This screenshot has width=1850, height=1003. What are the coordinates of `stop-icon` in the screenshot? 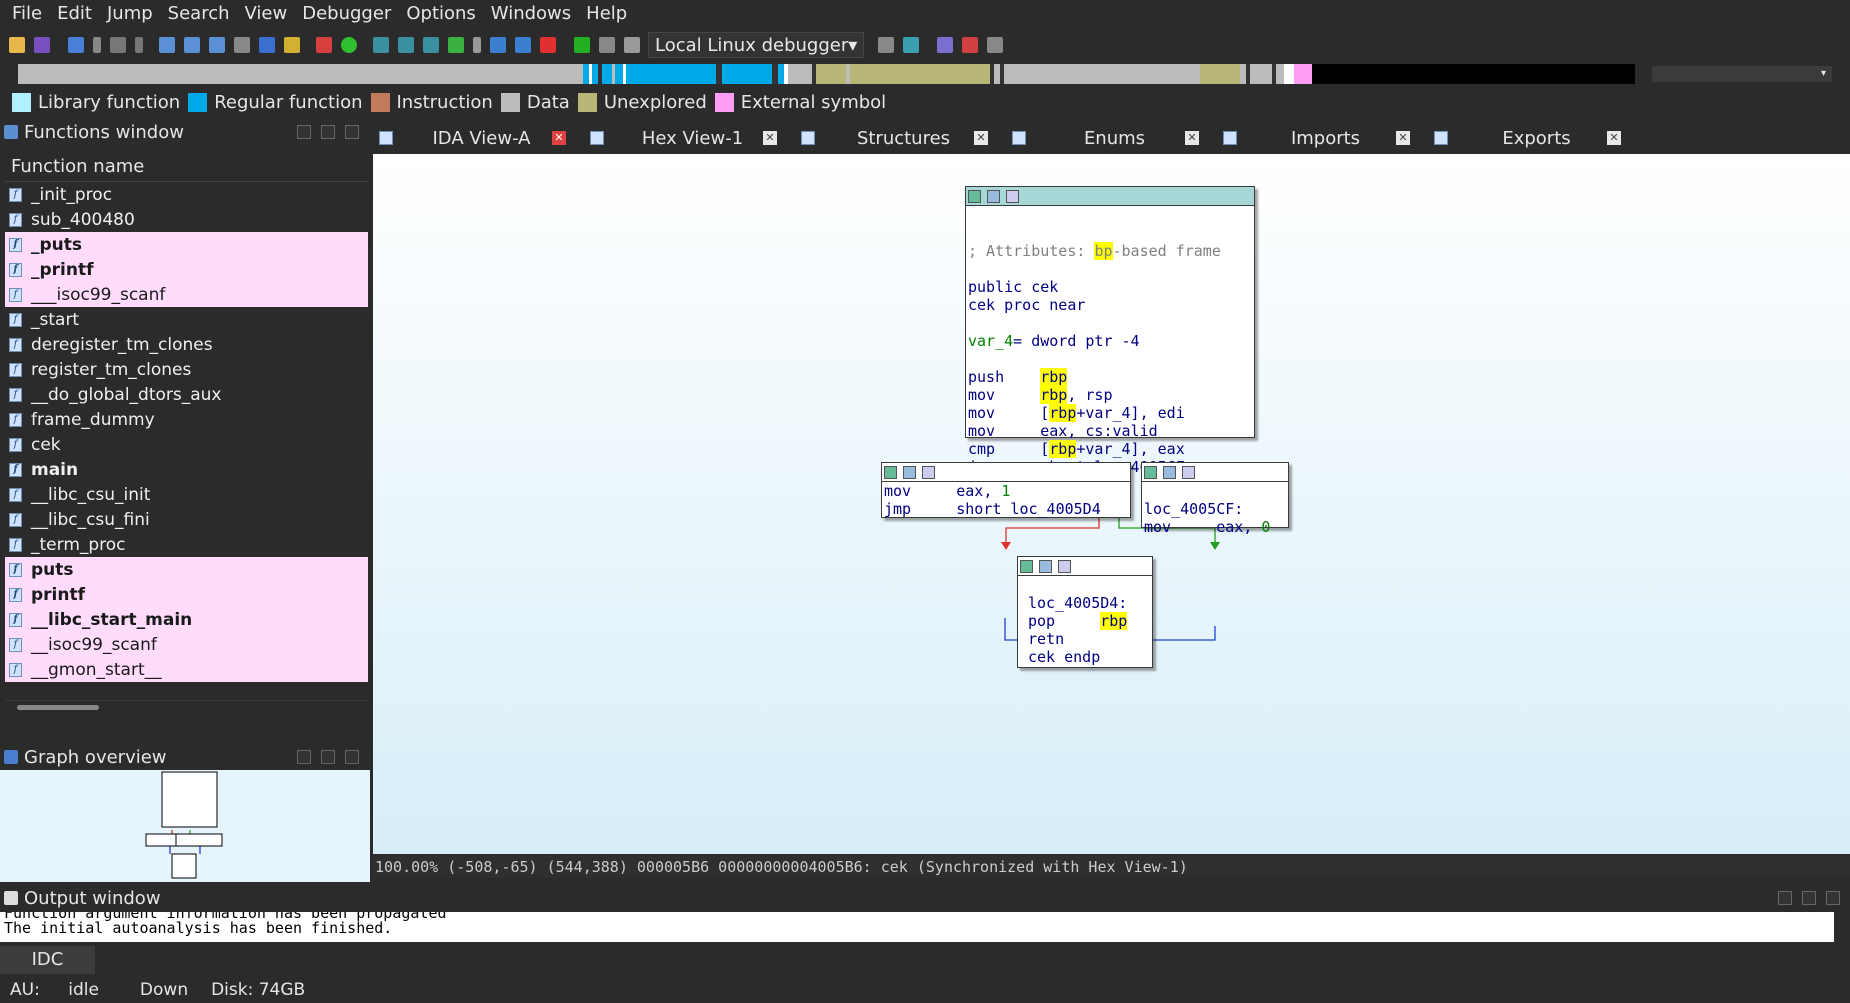 It's located at (632, 45).